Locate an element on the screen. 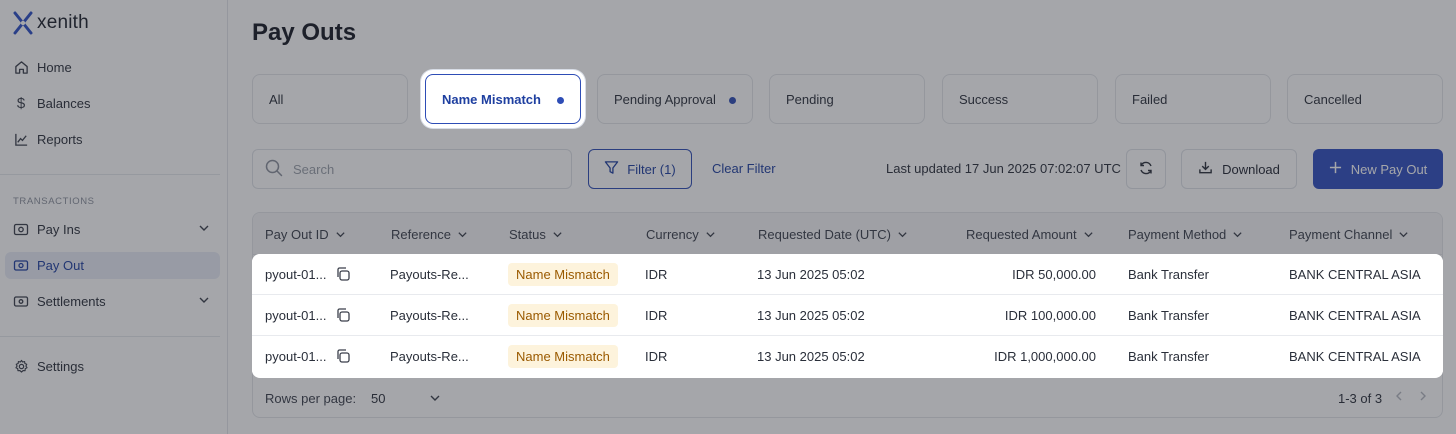 The height and width of the screenshot is (434, 1456). chevron-right-icon is located at coordinates (1423, 396).